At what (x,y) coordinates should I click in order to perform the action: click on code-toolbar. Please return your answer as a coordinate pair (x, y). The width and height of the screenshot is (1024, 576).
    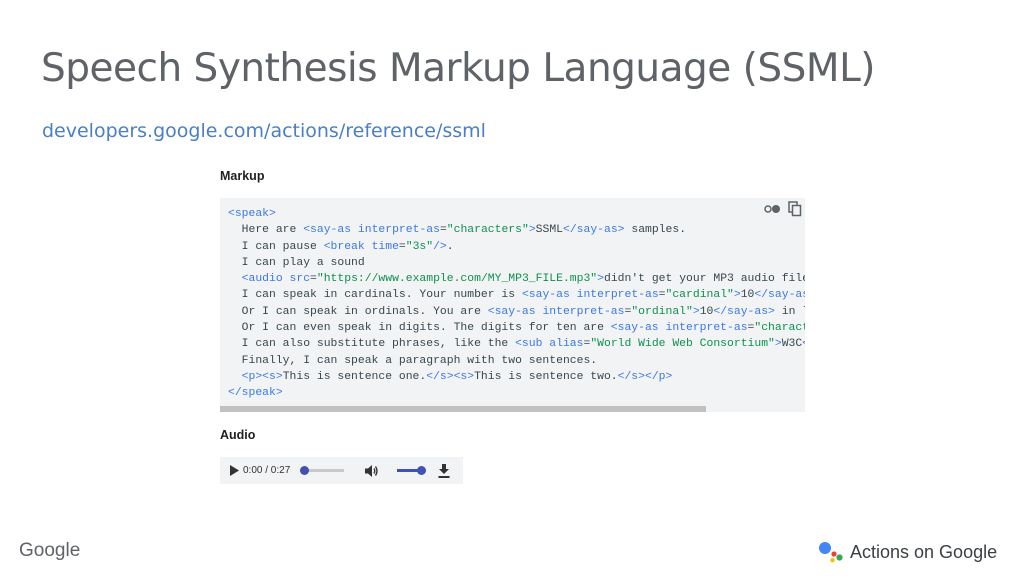
    Looking at the image, I should click on (783, 209).